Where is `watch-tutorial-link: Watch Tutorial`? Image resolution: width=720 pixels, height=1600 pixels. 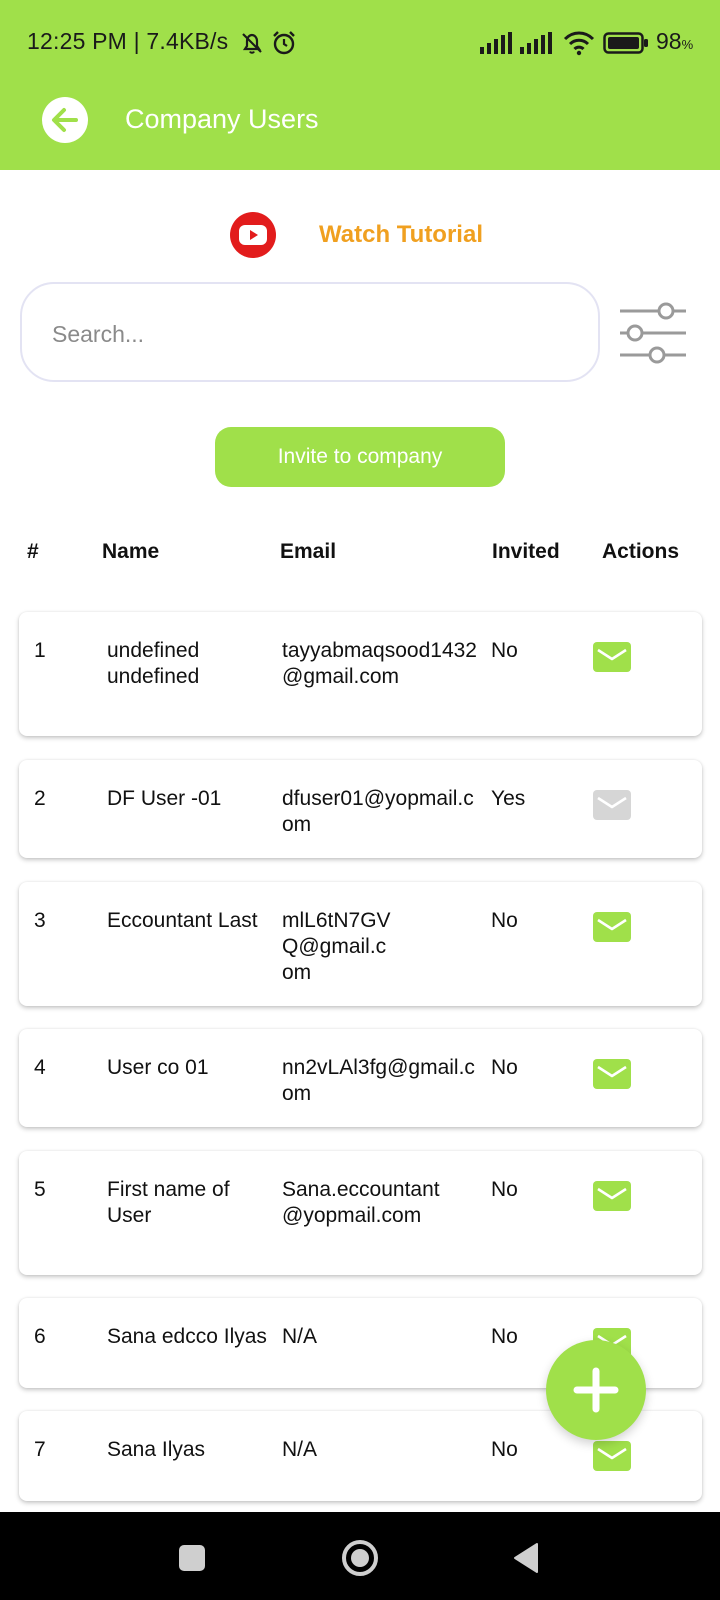
watch-tutorial-link: Watch Tutorial is located at coordinates (370, 235).